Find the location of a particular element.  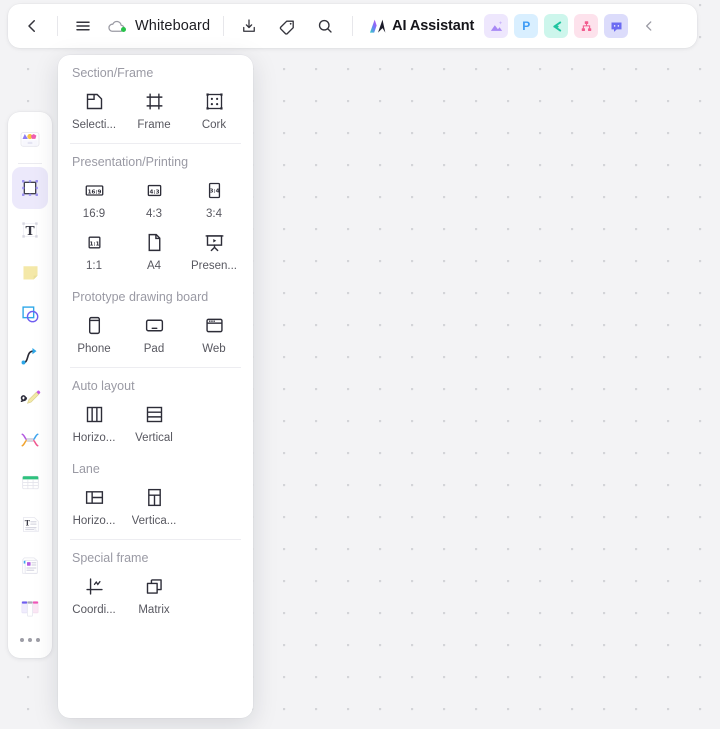

option-paper-a4: A4 is located at coordinates (154, 249).